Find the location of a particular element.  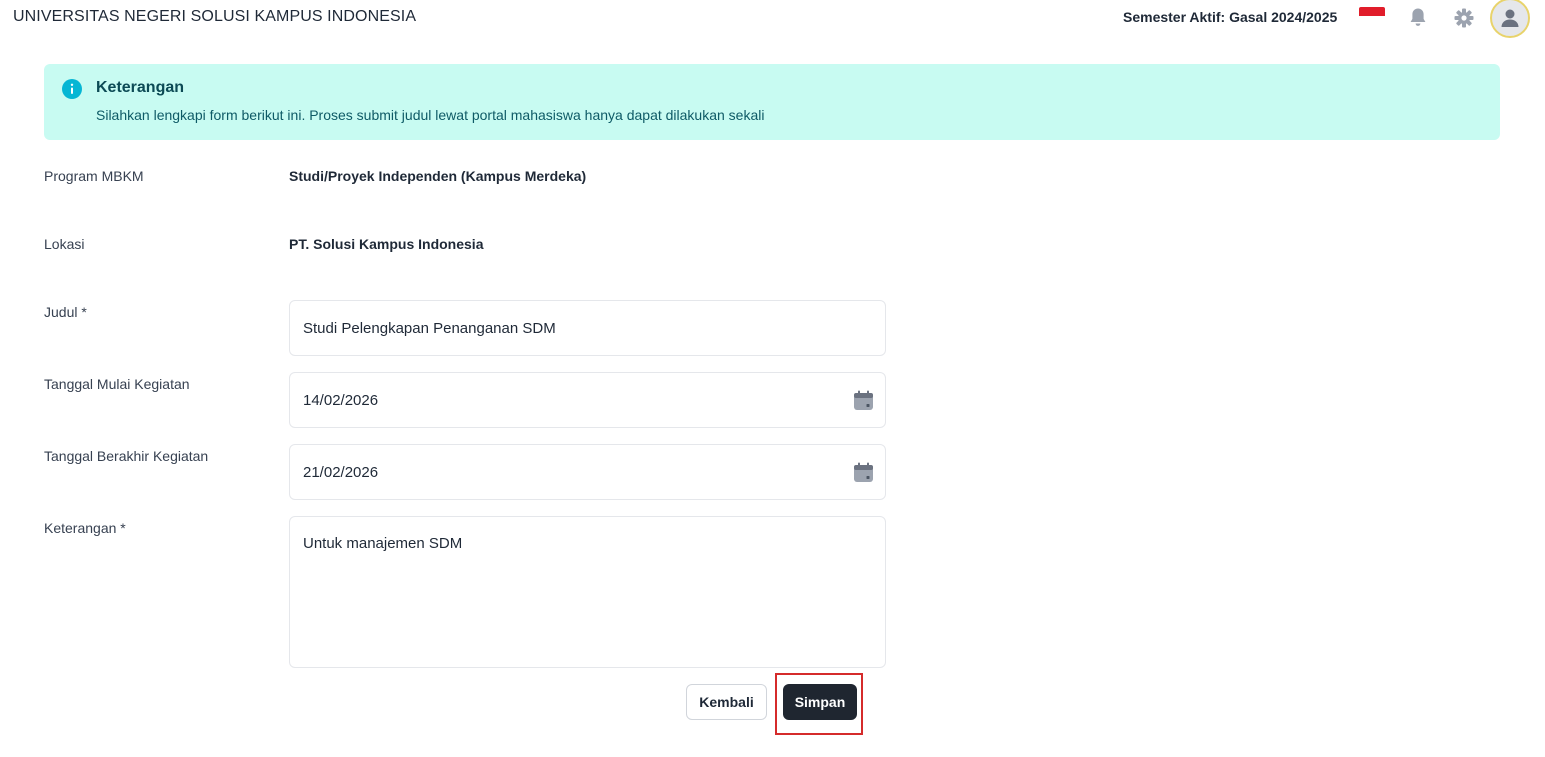

lokasi-label: Lokasi is located at coordinates (64, 244).